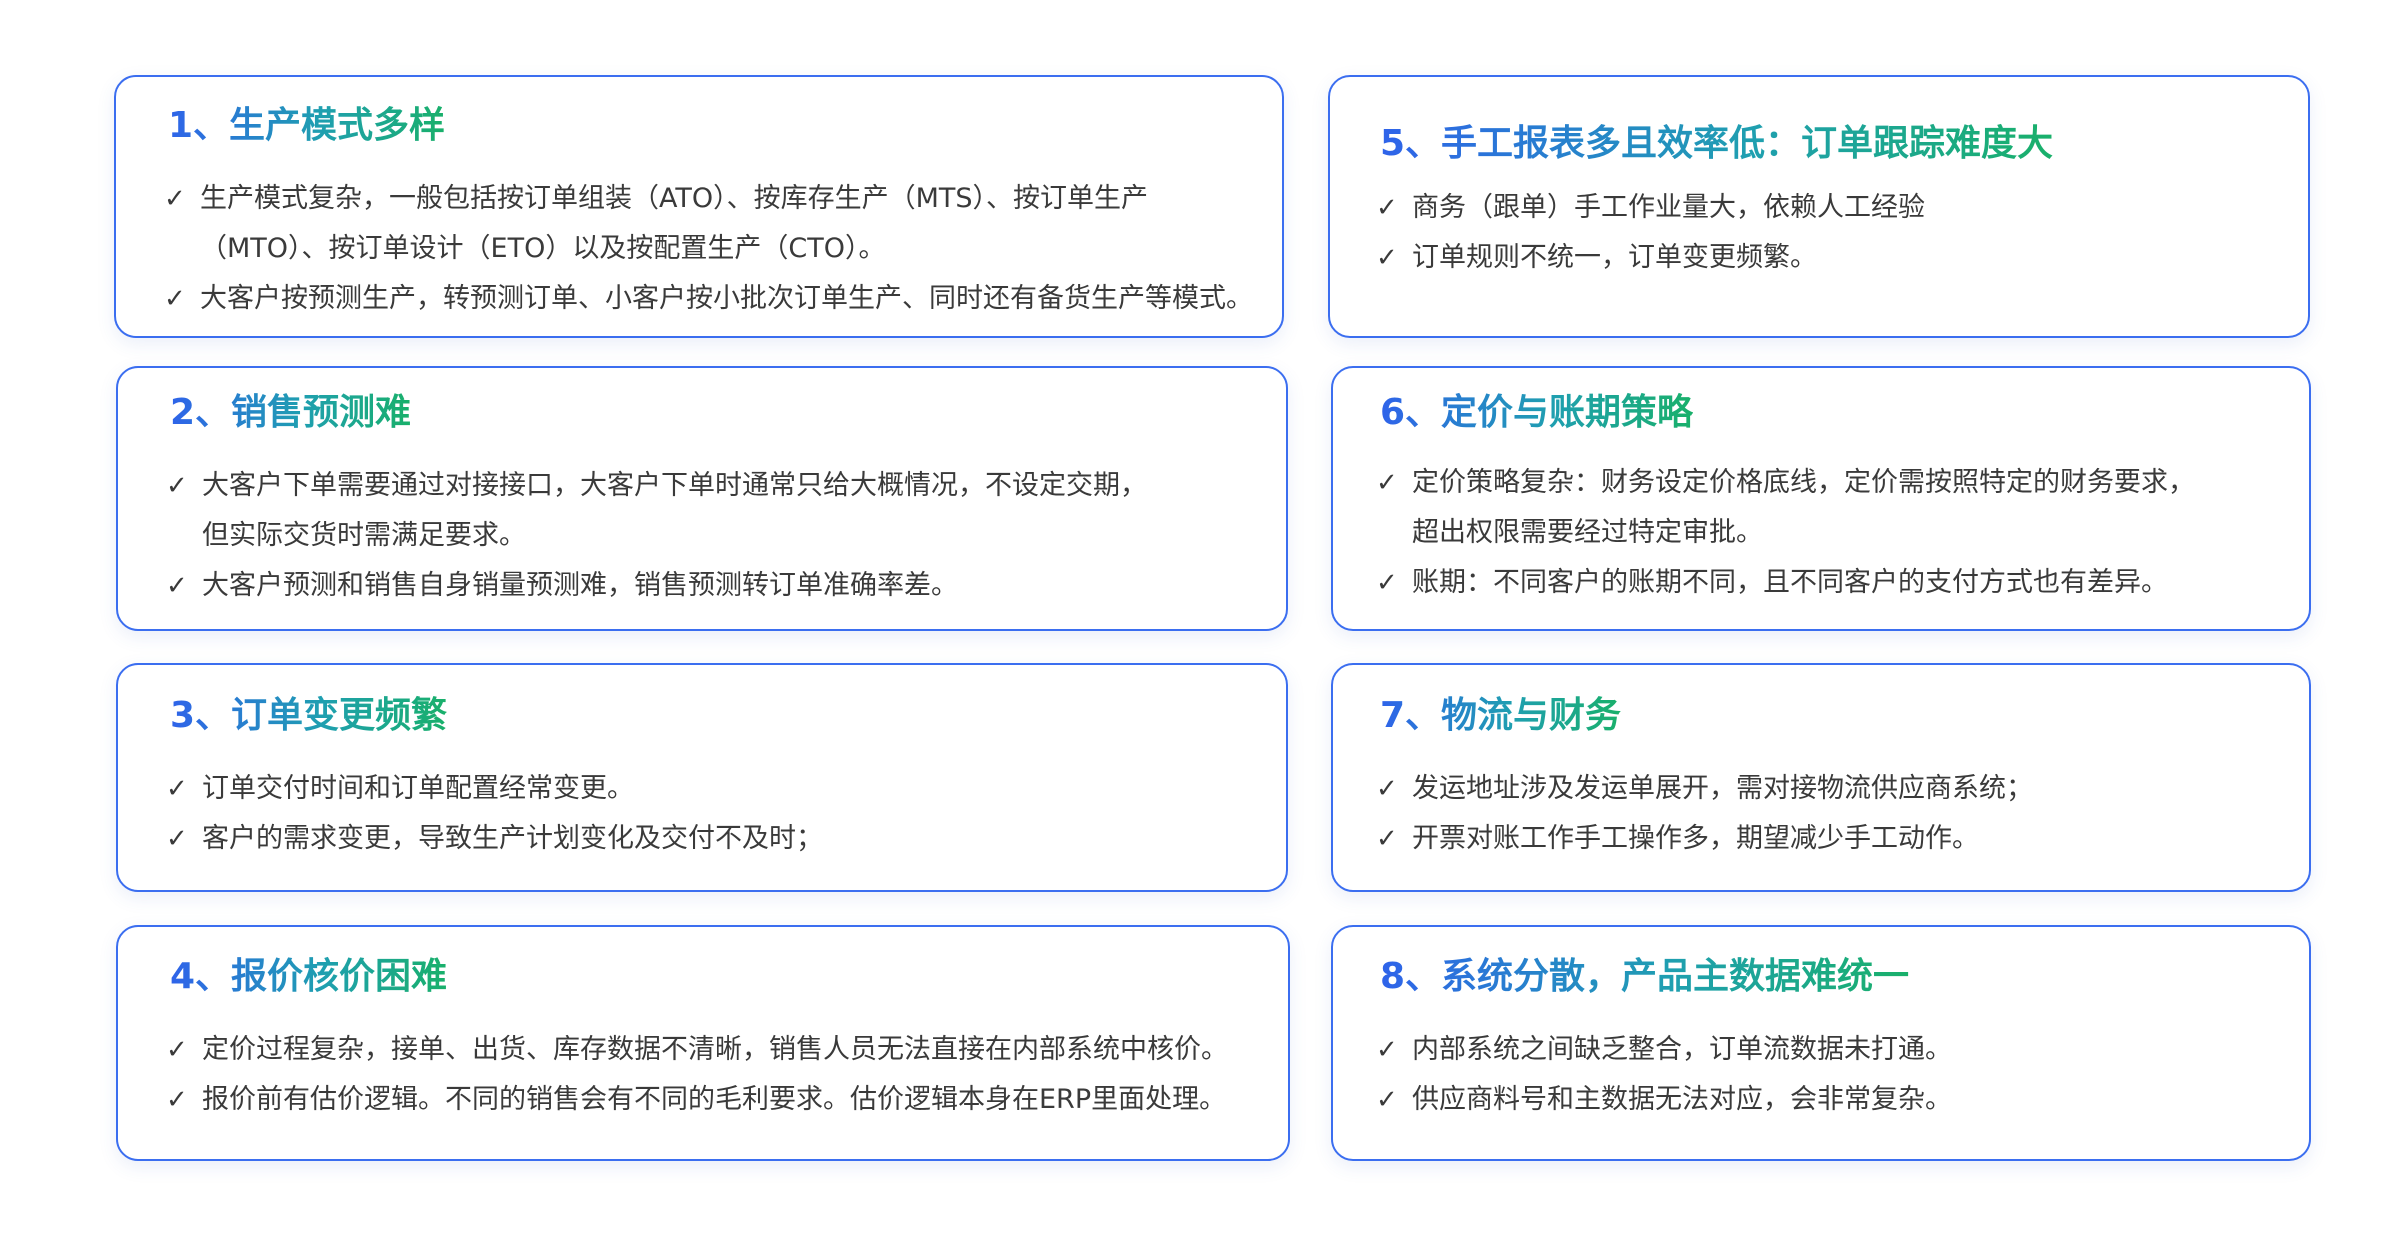 This screenshot has height=1240, width=2400. I want to click on item-text: 报价前有估价逻辑。不同的销售会有不同的毛利要求。估价逻辑本身在ERP里面处理。, so click(714, 1099).